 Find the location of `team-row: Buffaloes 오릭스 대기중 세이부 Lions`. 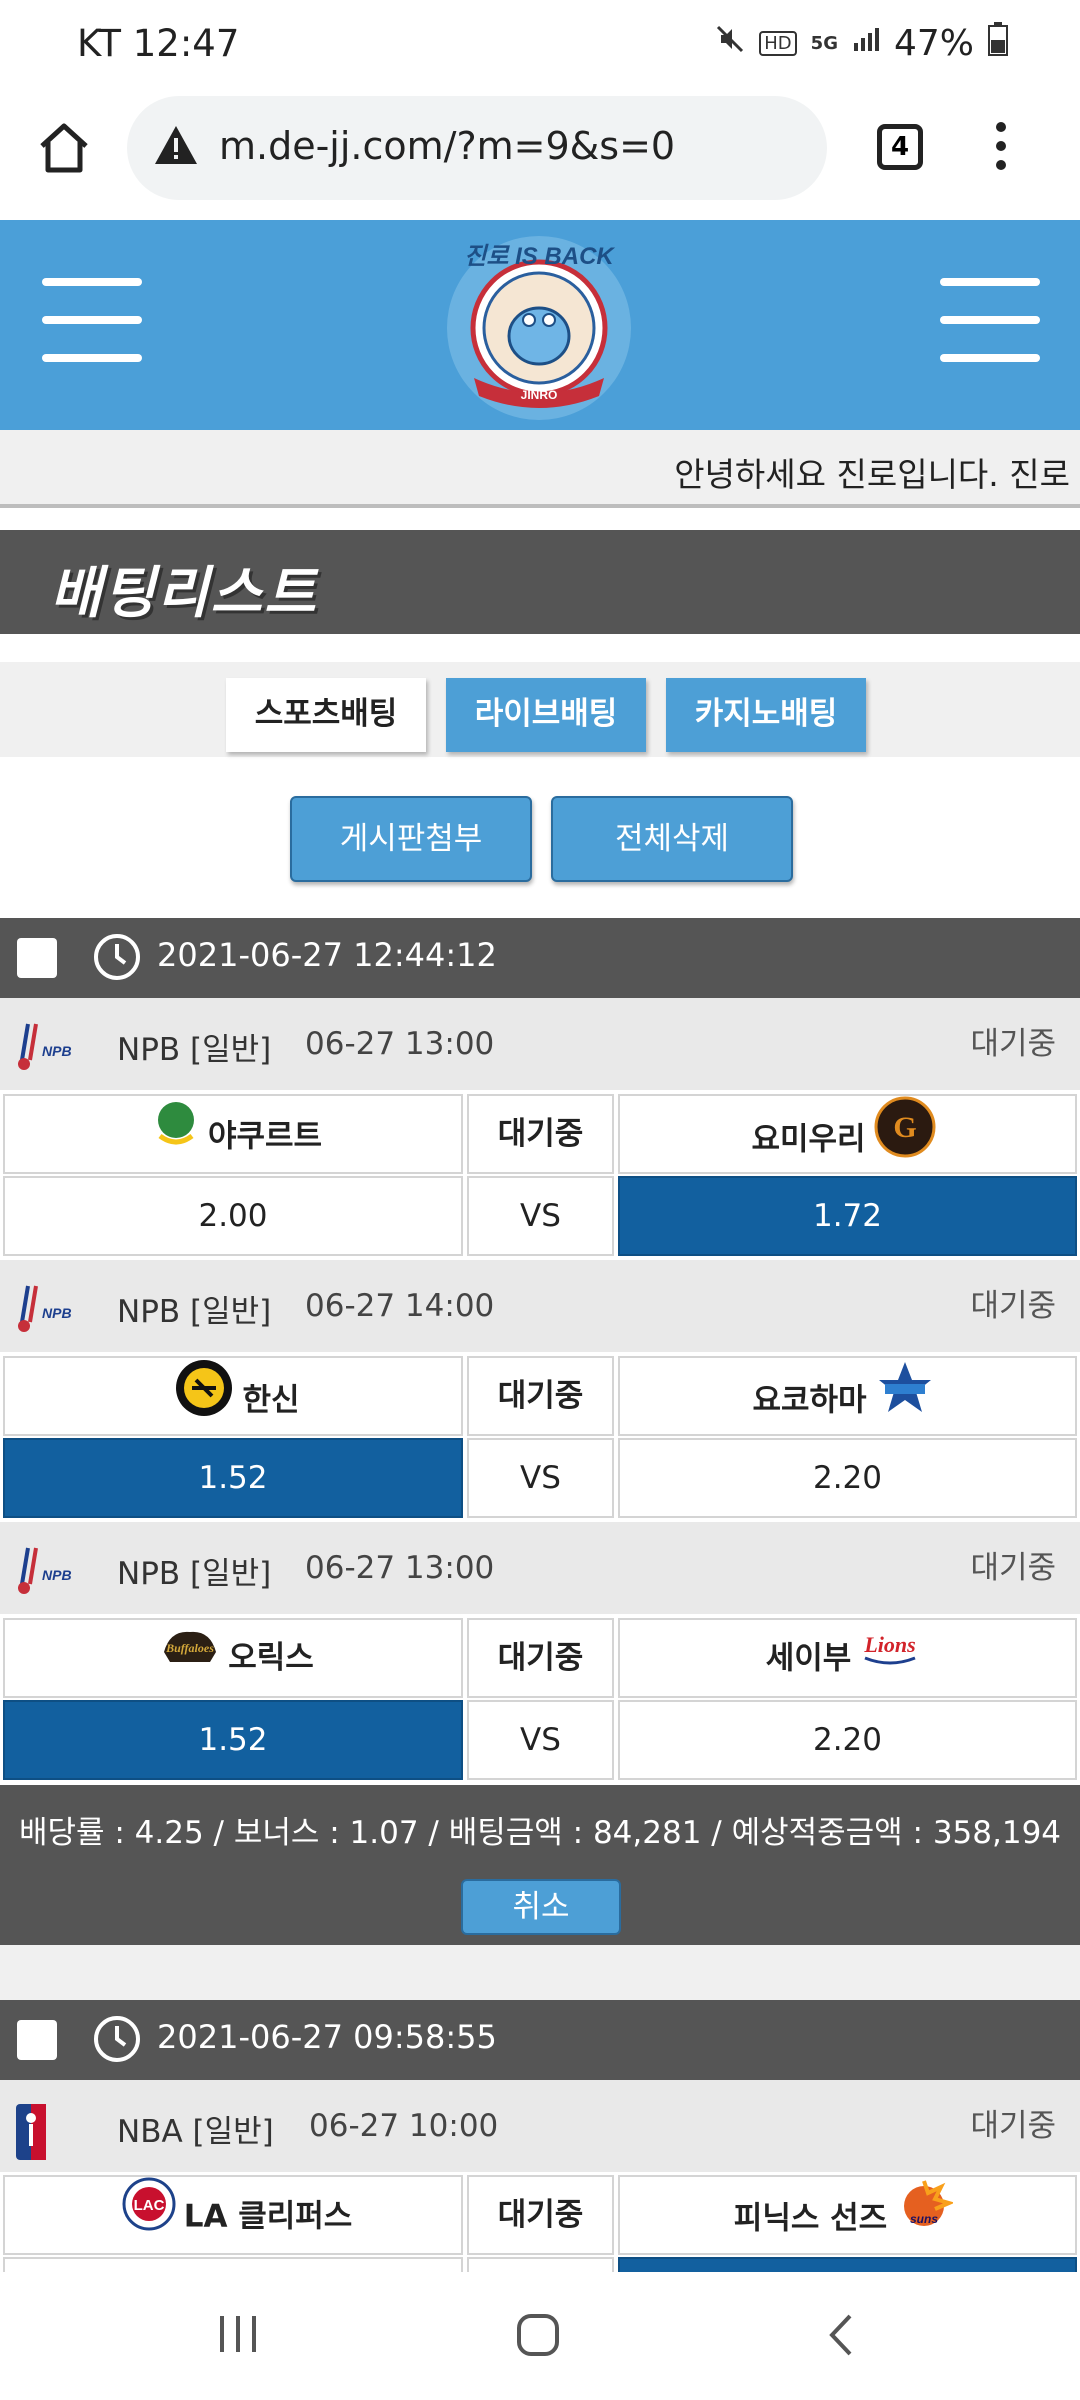

team-row: Buffaloes 오릭스 대기중 세이부 Lions is located at coordinates (540, 1658).